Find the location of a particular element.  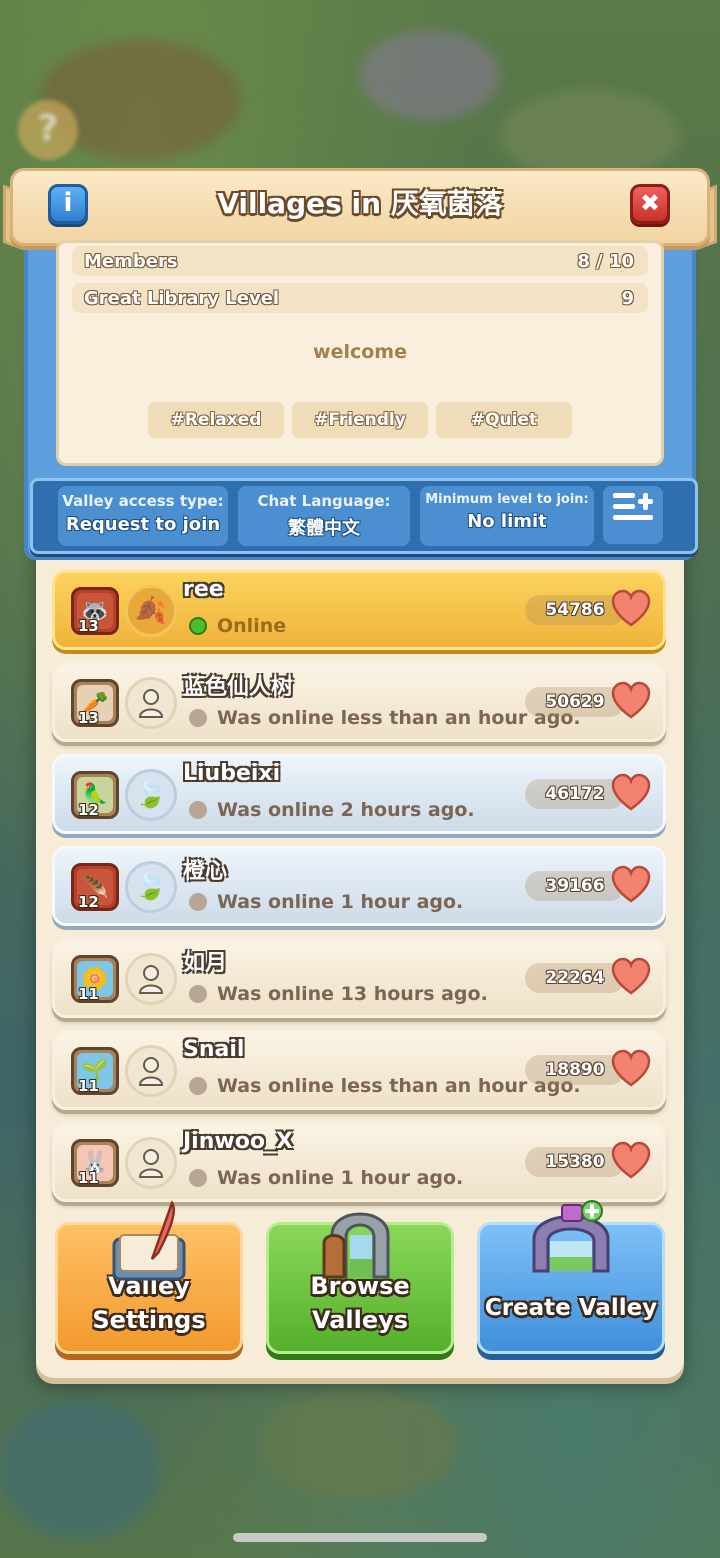

member-name: 橙心 is located at coordinates (205, 871).